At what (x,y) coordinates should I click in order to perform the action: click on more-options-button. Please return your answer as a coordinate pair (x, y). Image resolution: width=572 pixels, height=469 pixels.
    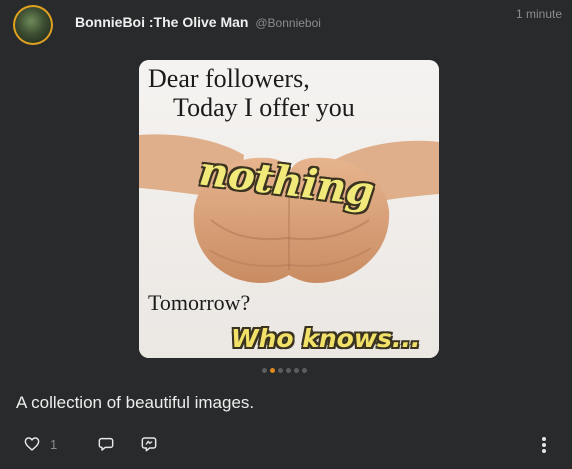
    Looking at the image, I should click on (544, 445).